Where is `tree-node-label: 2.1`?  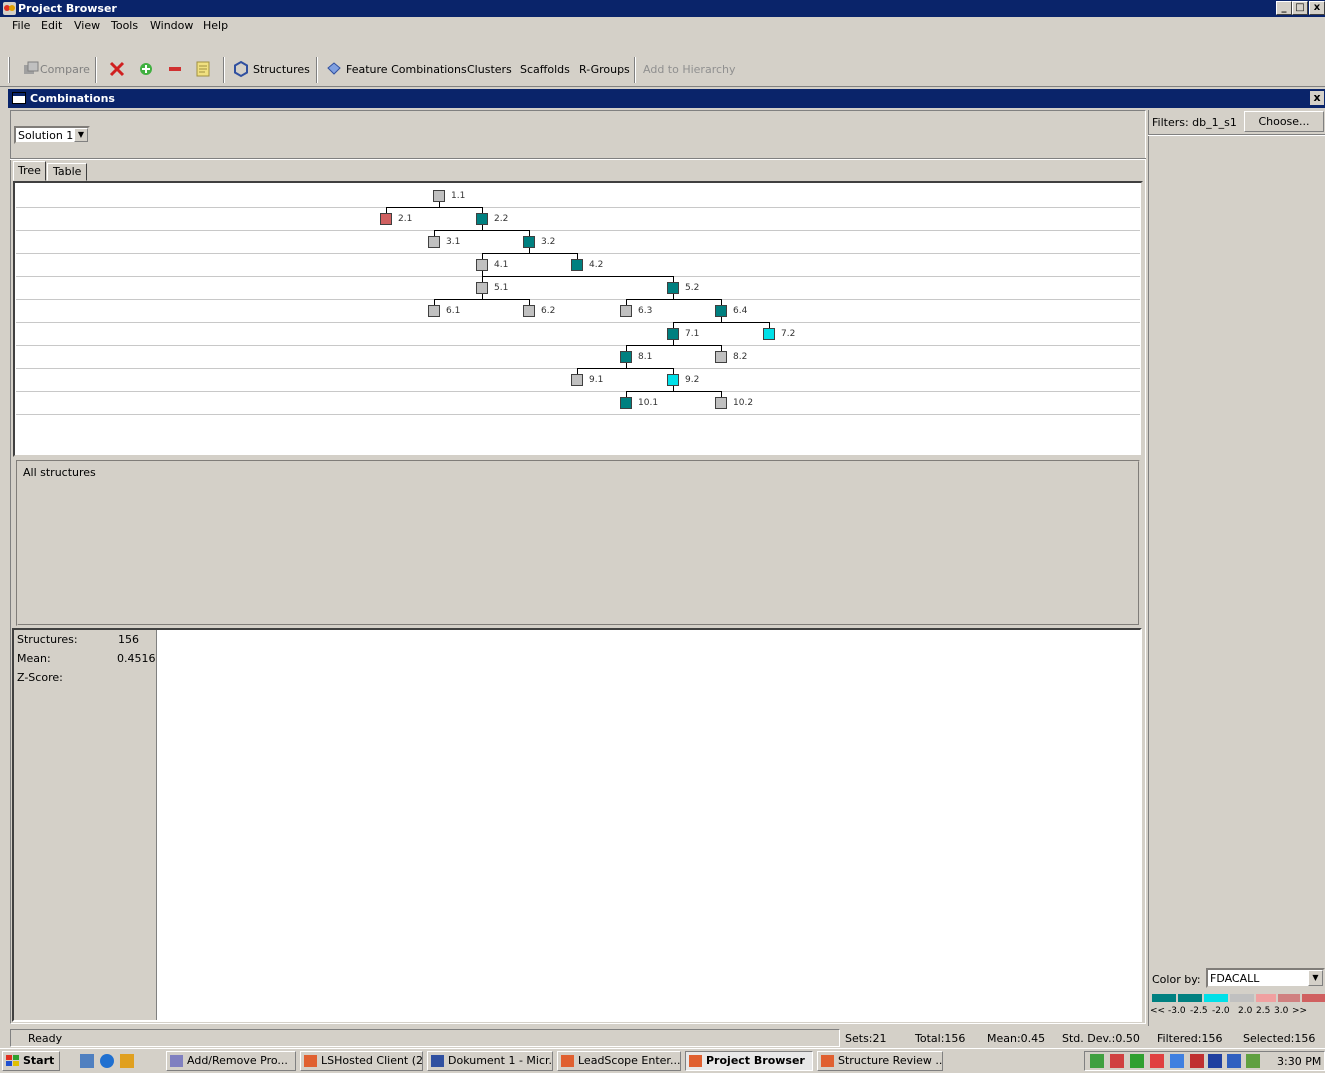
tree-node-label: 2.1 is located at coordinates (405, 219).